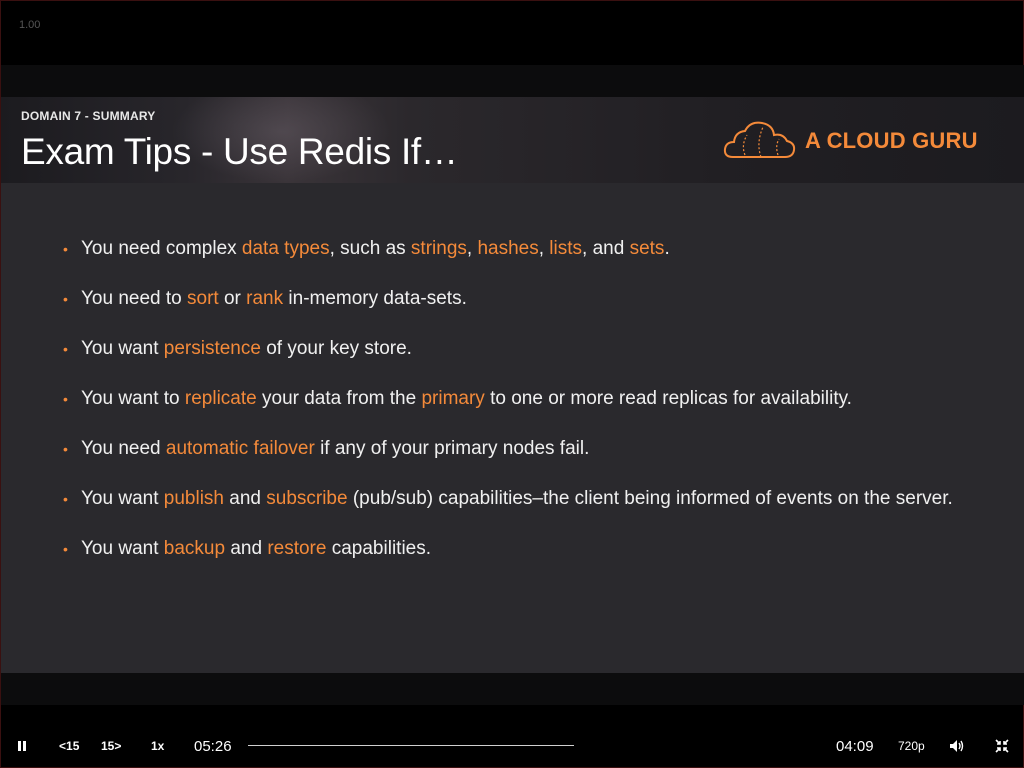  I want to click on rewind-15-button: < 15, so click(69, 745).